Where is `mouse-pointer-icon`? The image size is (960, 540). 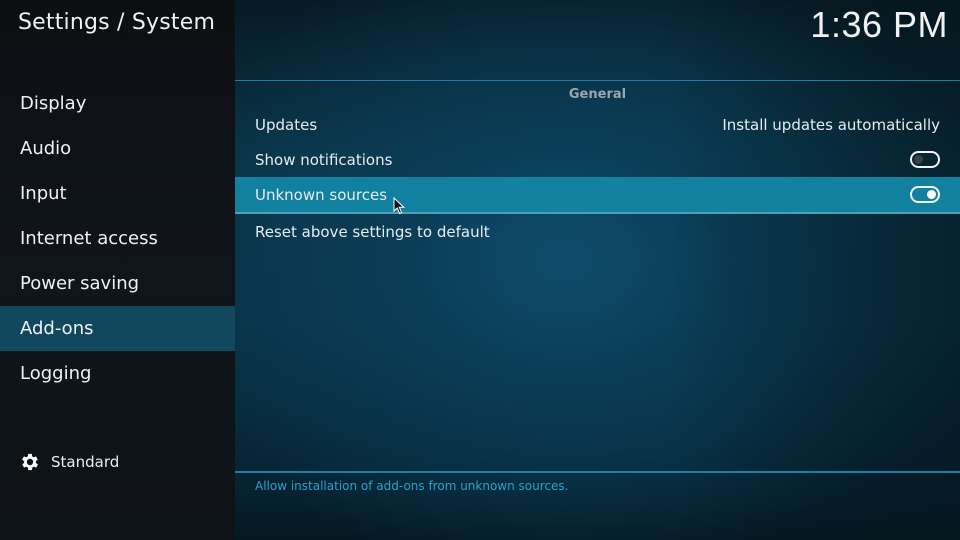
mouse-pointer-icon is located at coordinates (399, 206).